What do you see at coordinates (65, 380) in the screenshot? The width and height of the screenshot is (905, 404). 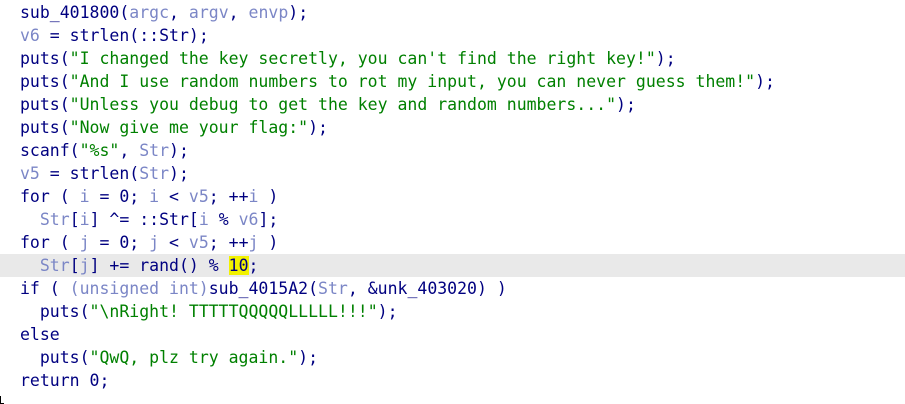 I see `keyword-return: return 0;` at bounding box center [65, 380].